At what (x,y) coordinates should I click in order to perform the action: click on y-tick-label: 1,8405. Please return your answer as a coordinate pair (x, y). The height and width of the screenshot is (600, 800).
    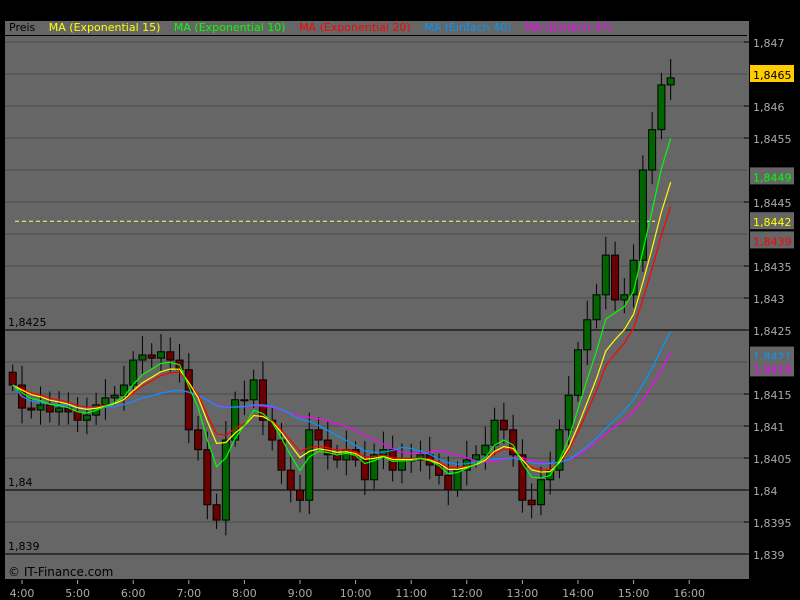
    Looking at the image, I should click on (772, 459).